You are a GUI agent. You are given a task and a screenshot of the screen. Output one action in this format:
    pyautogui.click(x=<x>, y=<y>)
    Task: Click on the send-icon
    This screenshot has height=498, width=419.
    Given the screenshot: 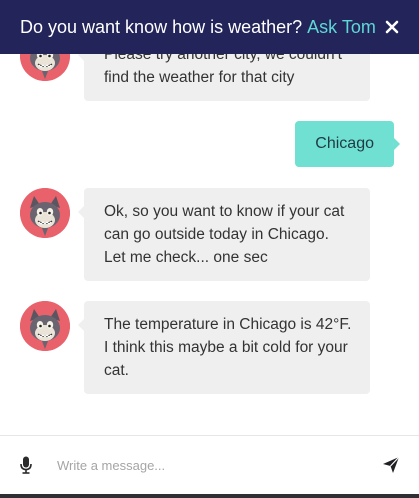 What is the action you would take?
    pyautogui.click(x=391, y=464)
    